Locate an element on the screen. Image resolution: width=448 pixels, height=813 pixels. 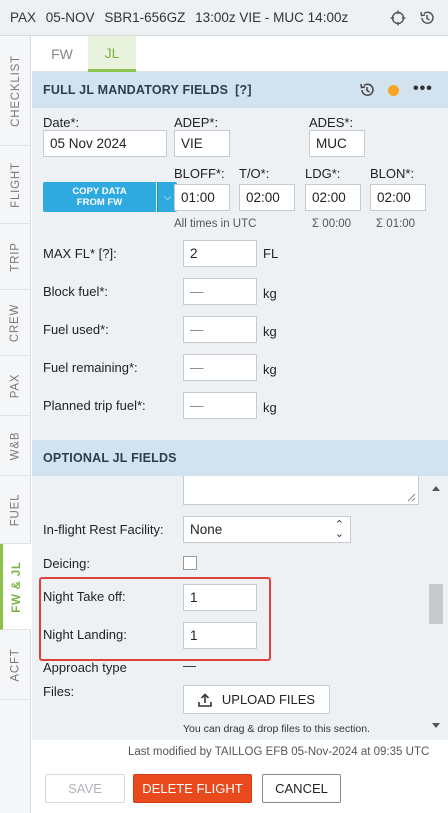
tab-jl: JL is located at coordinates (112, 54).